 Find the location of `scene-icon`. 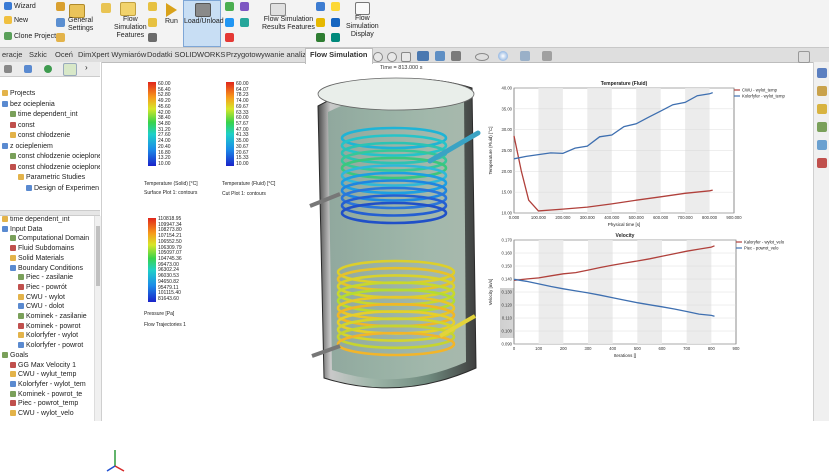

scene-icon is located at coordinates (525, 56).